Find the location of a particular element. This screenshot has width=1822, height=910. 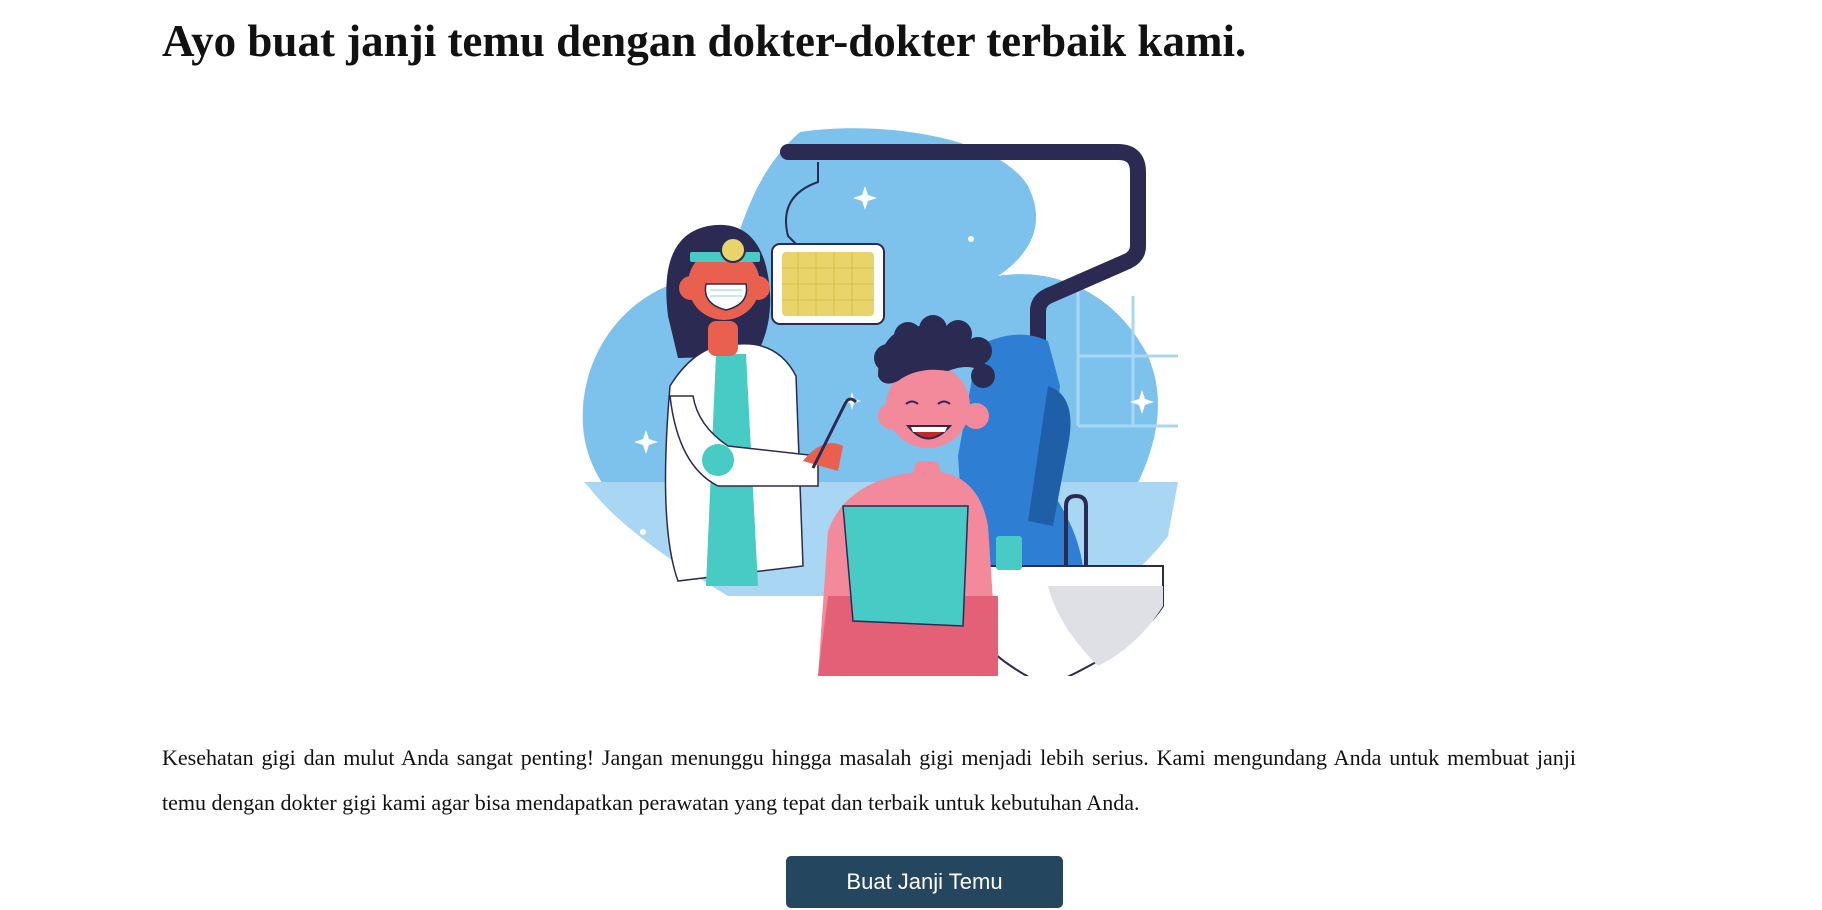

head-mirror-icon is located at coordinates (733, 250).